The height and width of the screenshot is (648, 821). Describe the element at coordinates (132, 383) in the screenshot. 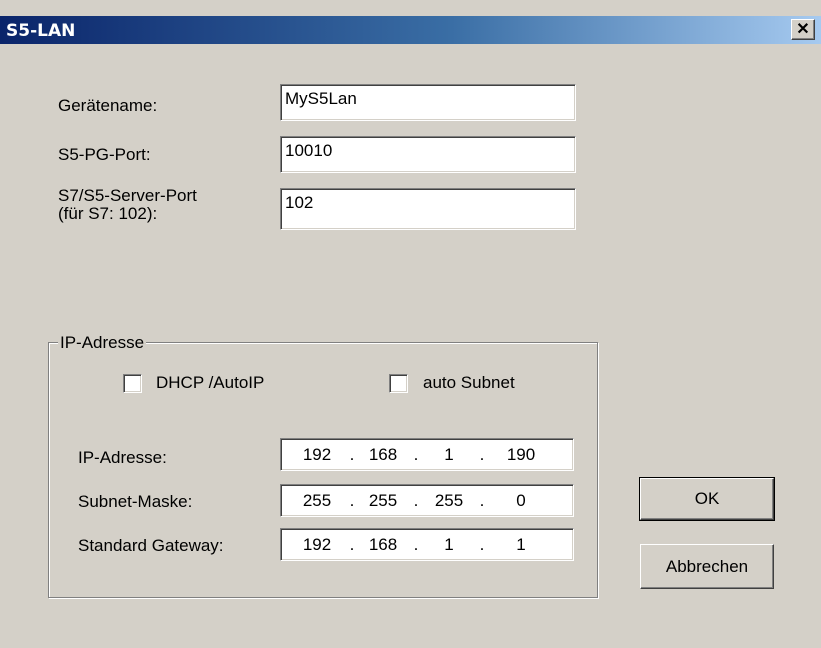

I see `dhcp-checkbox` at that location.